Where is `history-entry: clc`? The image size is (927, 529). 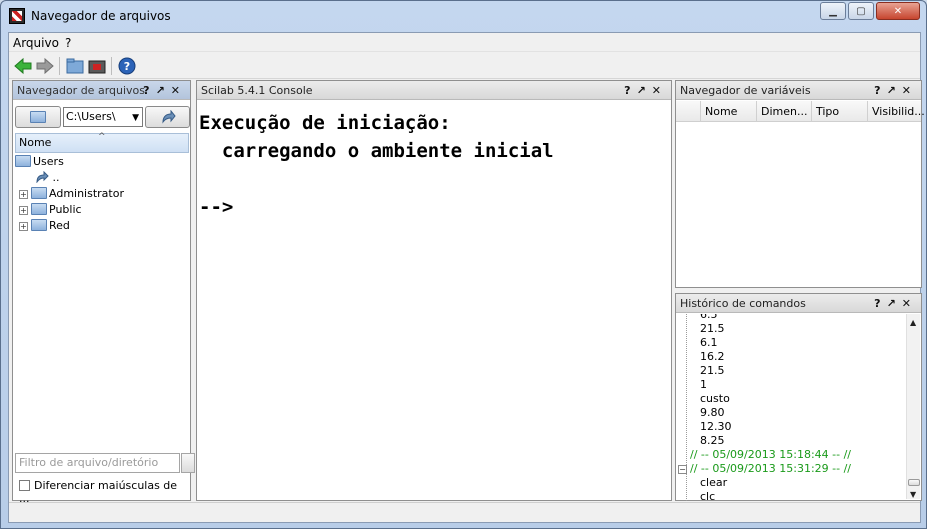 history-entry: clc is located at coordinates (707, 495).